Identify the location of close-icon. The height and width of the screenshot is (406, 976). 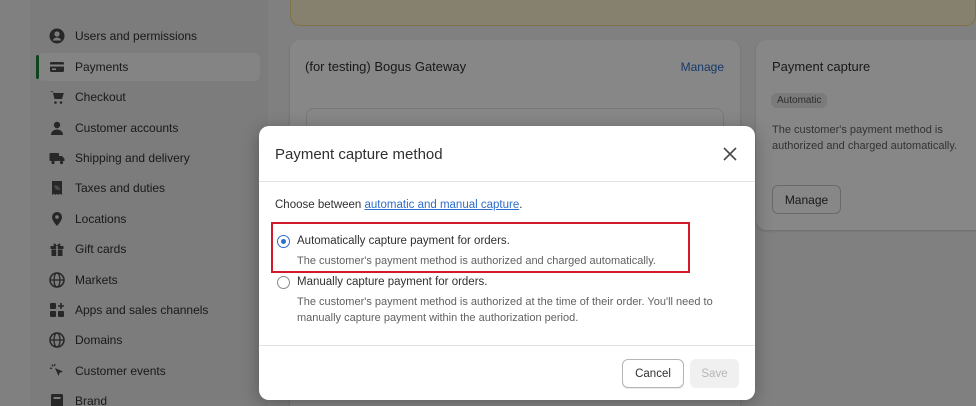
(730, 154).